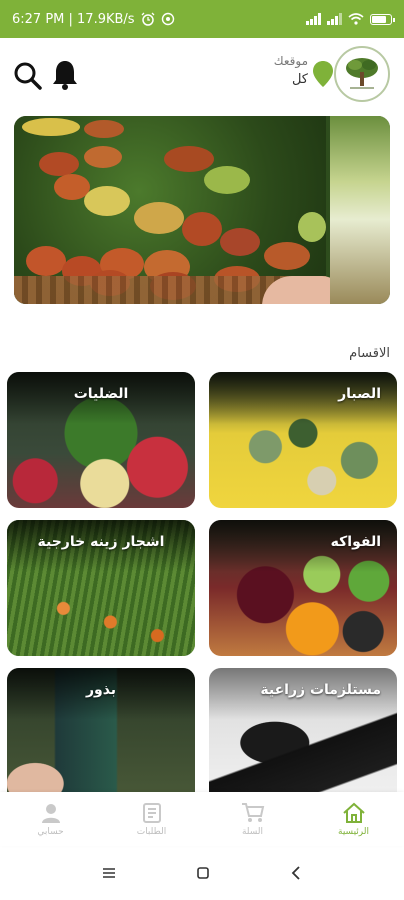 The width and height of the screenshot is (404, 900). What do you see at coordinates (101, 440) in the screenshot?
I see `category-card-shade-plants: الضليات` at bounding box center [101, 440].